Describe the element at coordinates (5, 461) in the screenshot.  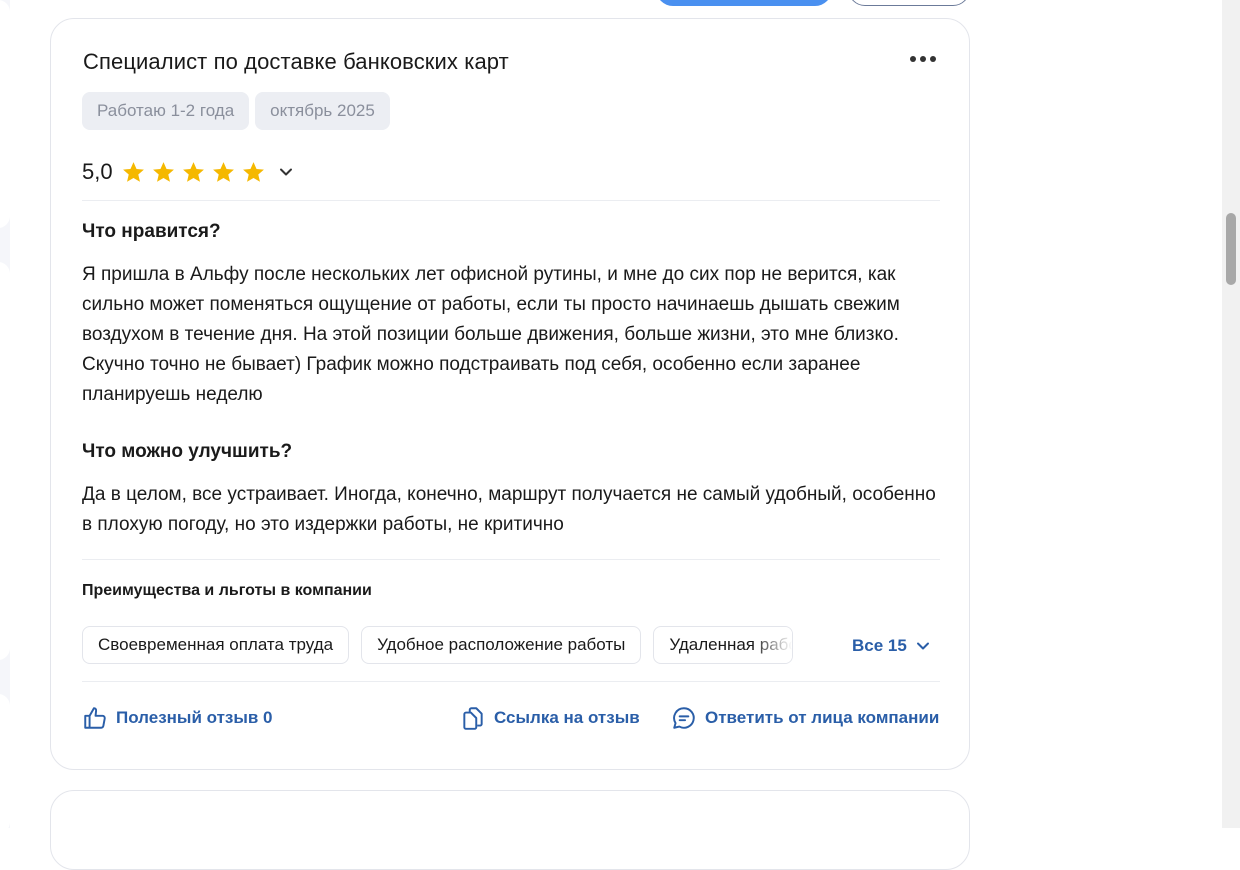
I see `sidebar-card-middle` at that location.